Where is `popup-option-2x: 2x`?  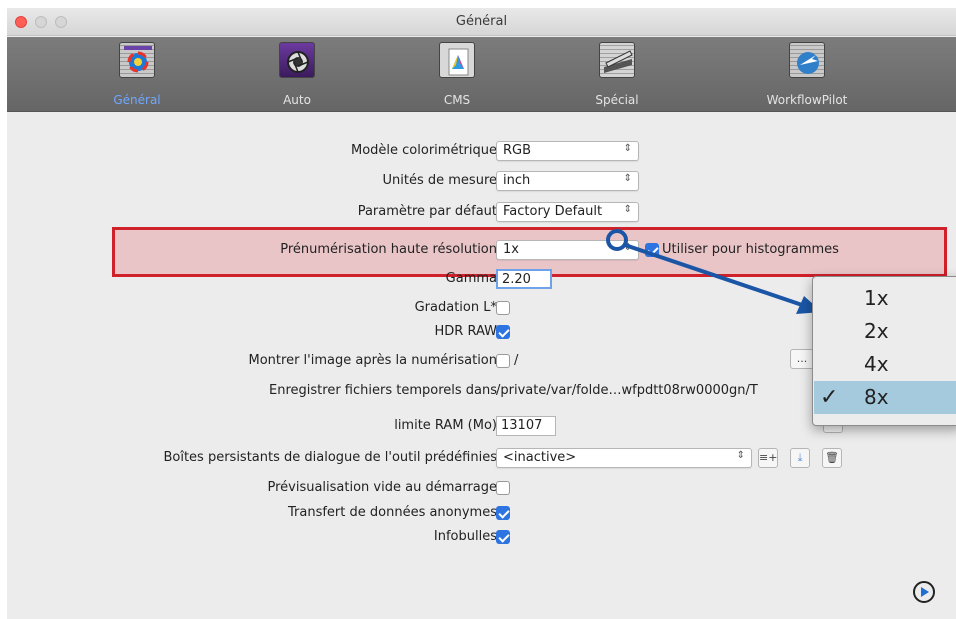 popup-option-2x: 2x is located at coordinates (885, 331).